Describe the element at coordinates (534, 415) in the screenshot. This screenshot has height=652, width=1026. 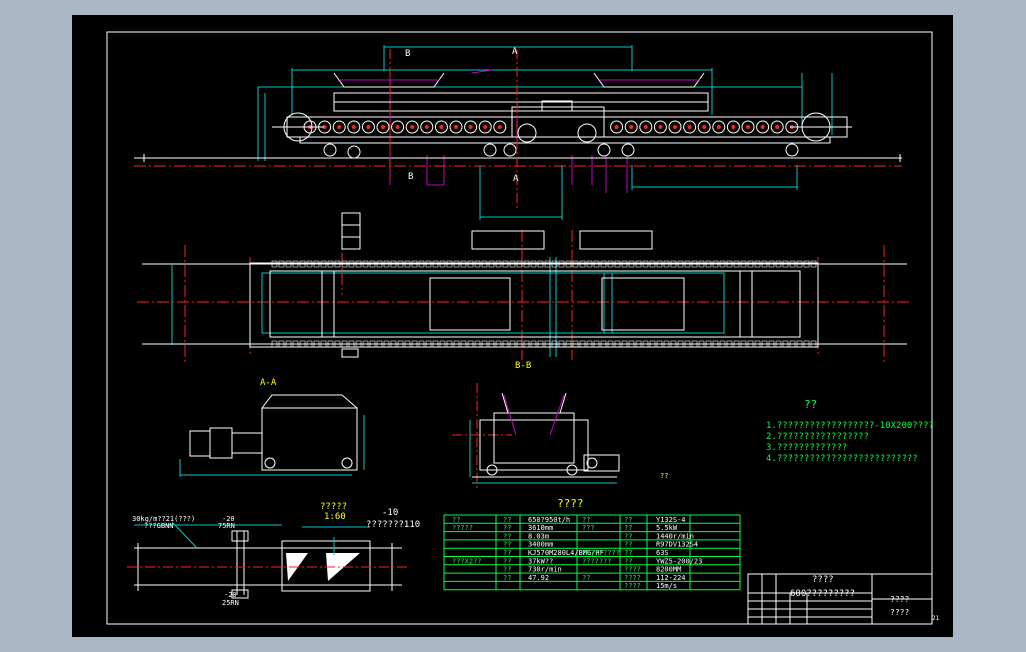
I see `section-bb-hopper` at that location.